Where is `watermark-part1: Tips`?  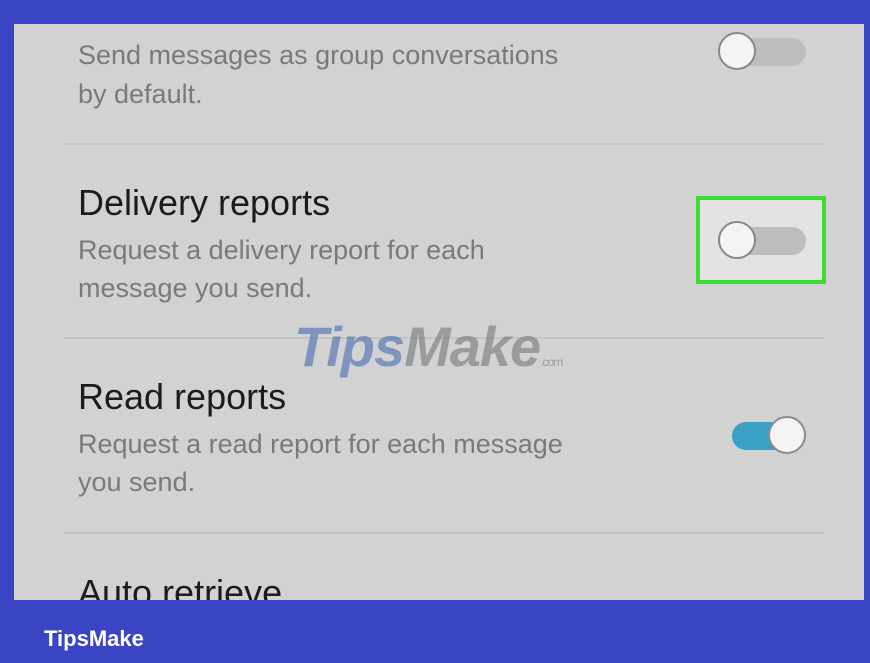 watermark-part1: Tips is located at coordinates (349, 346).